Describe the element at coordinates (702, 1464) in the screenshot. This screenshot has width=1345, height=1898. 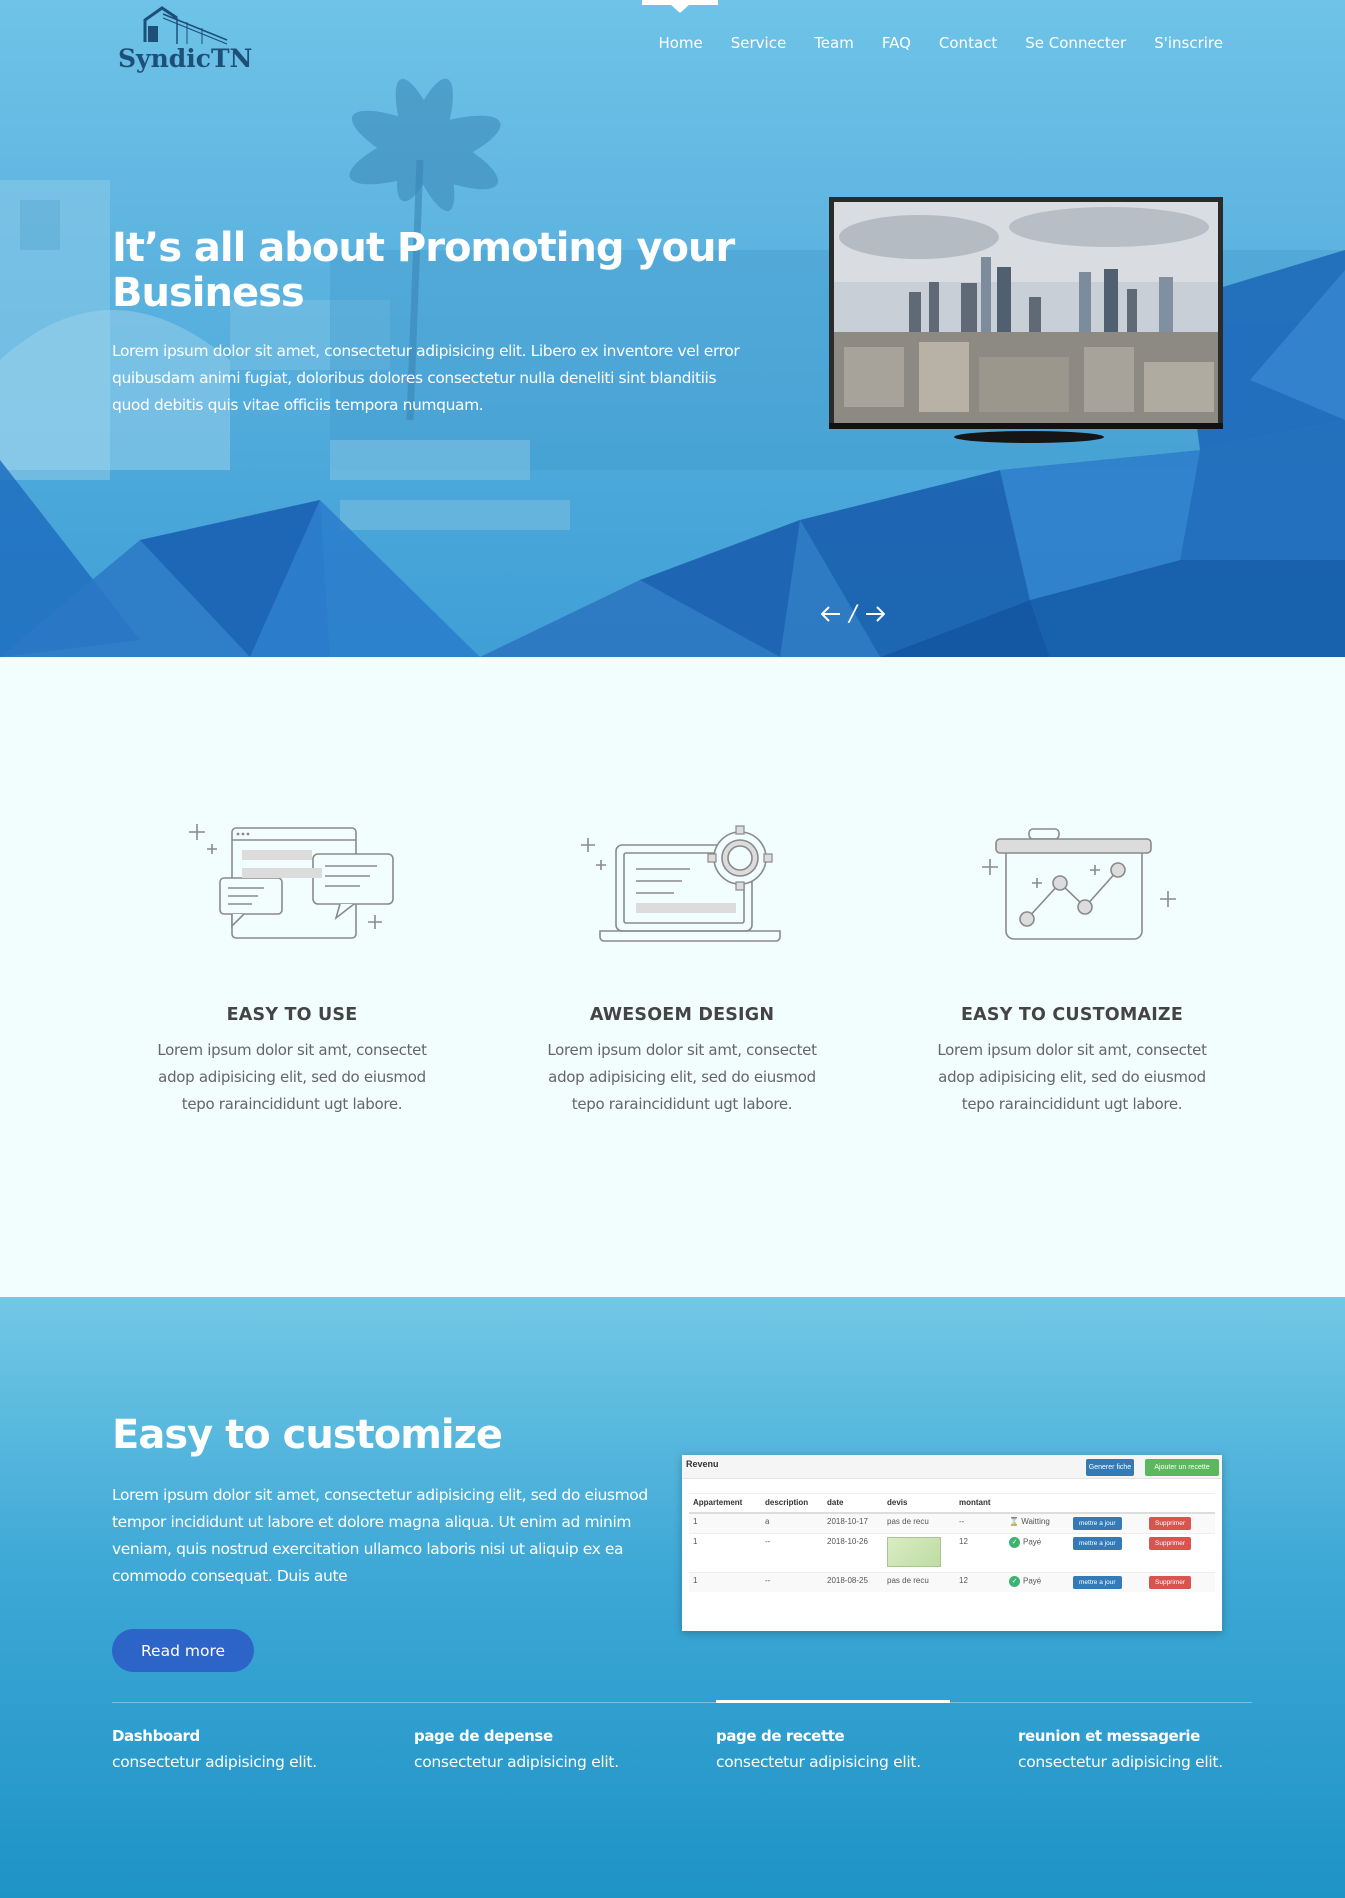
I see `dashboard-title: Revenu` at that location.